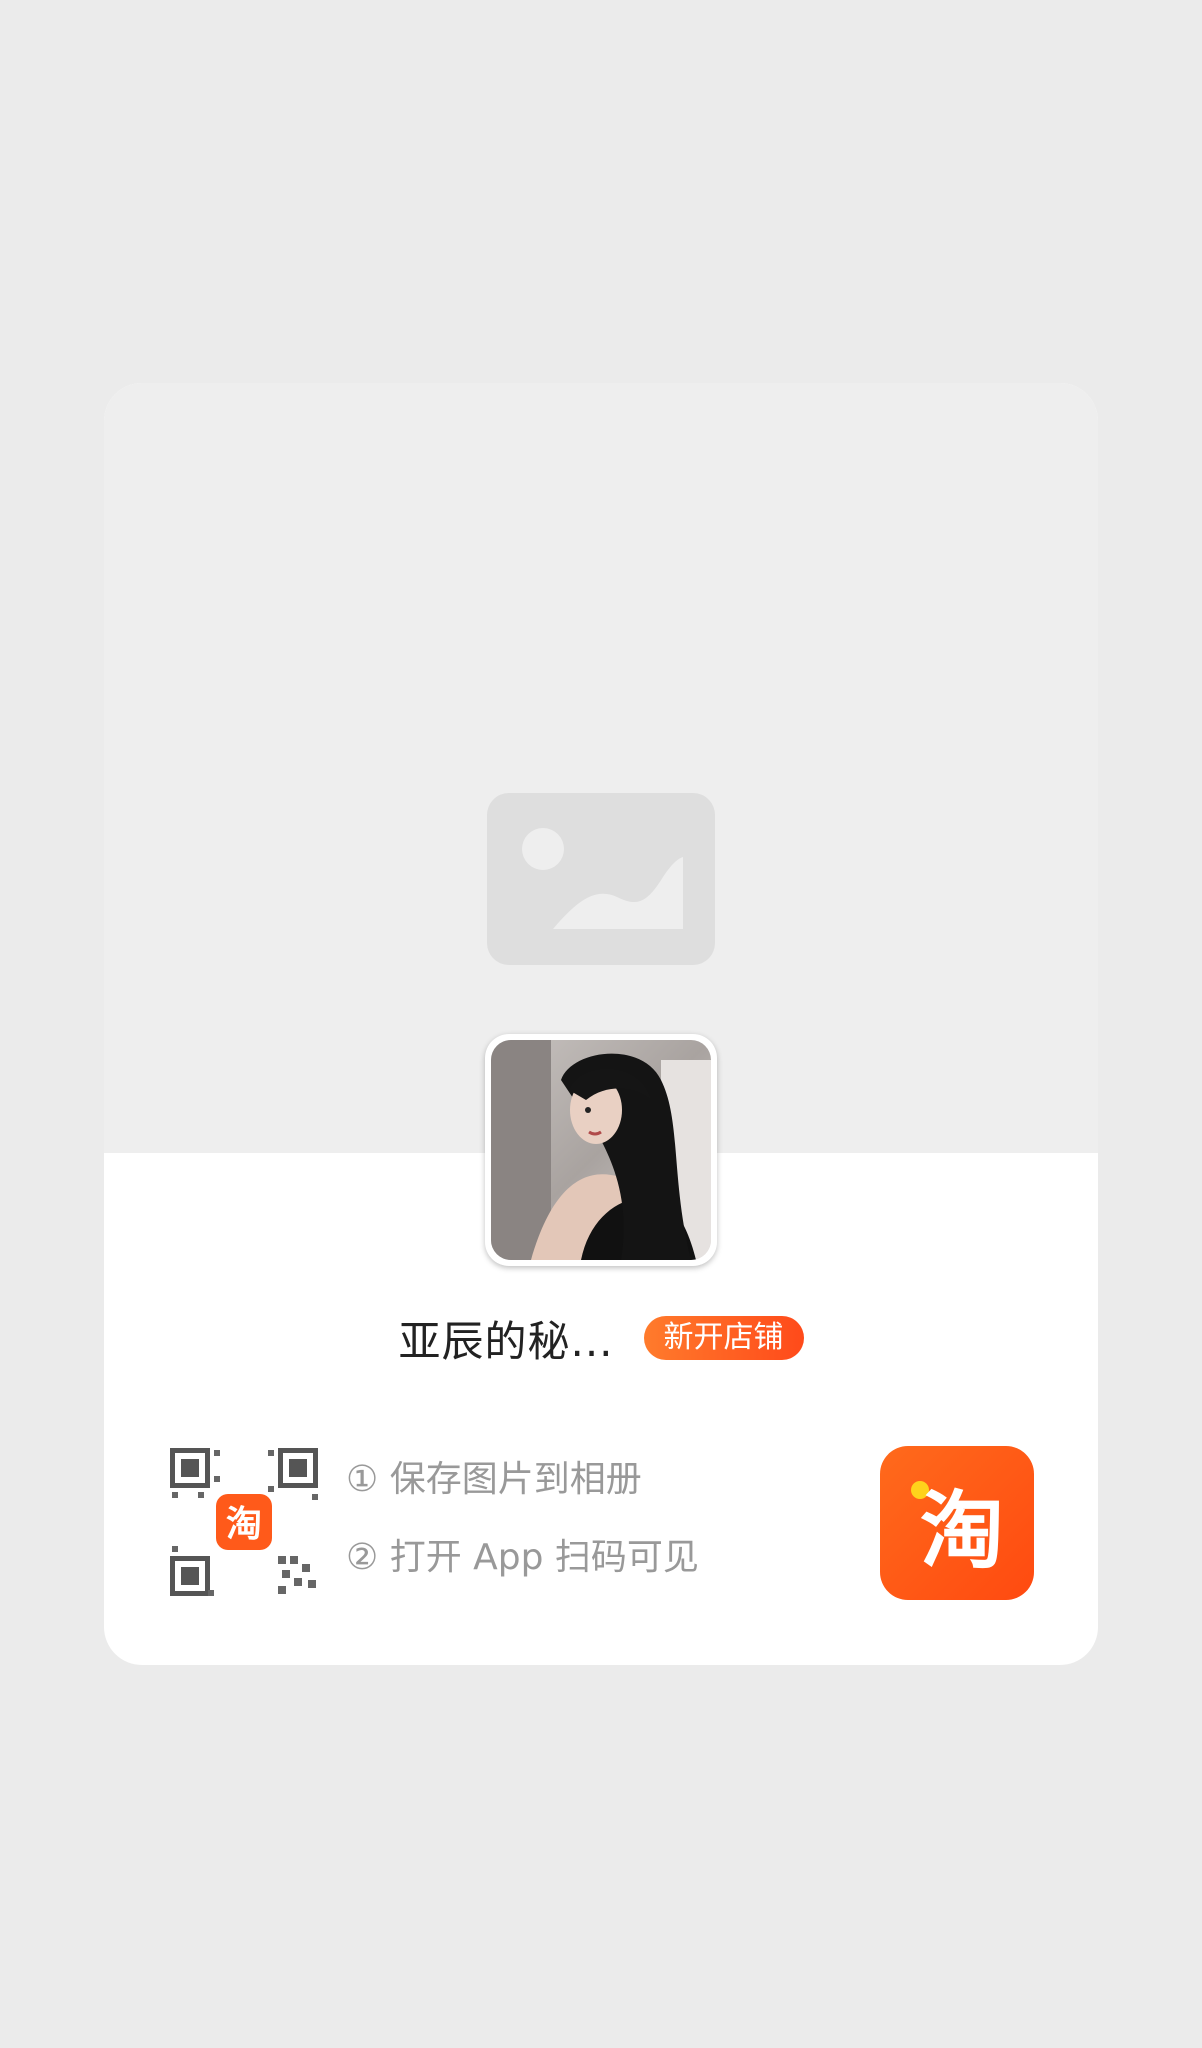 Image resolution: width=1202 pixels, height=2048 pixels. Describe the element at coordinates (962, 1531) in the screenshot. I see `taobao-logo-text: 淘` at that location.